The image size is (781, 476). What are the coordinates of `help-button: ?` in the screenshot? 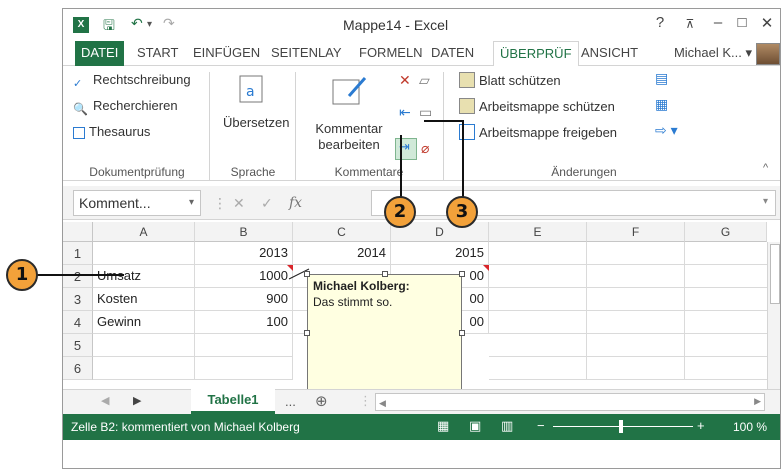 It's located at (660, 22).